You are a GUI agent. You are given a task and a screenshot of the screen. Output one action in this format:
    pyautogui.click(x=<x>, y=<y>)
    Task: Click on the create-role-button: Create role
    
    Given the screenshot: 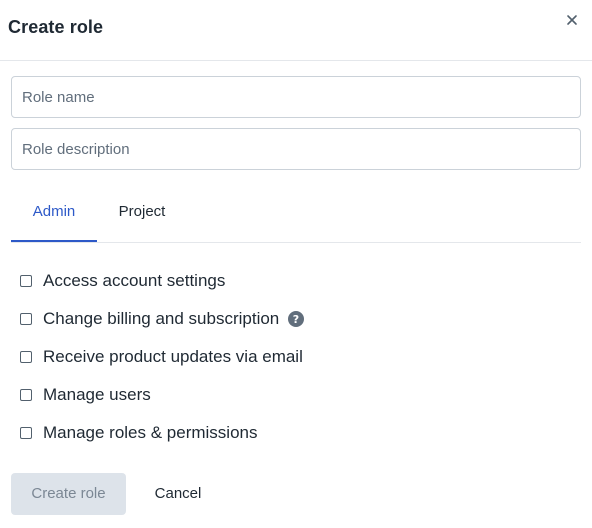 What is the action you would take?
    pyautogui.click(x=68, y=494)
    